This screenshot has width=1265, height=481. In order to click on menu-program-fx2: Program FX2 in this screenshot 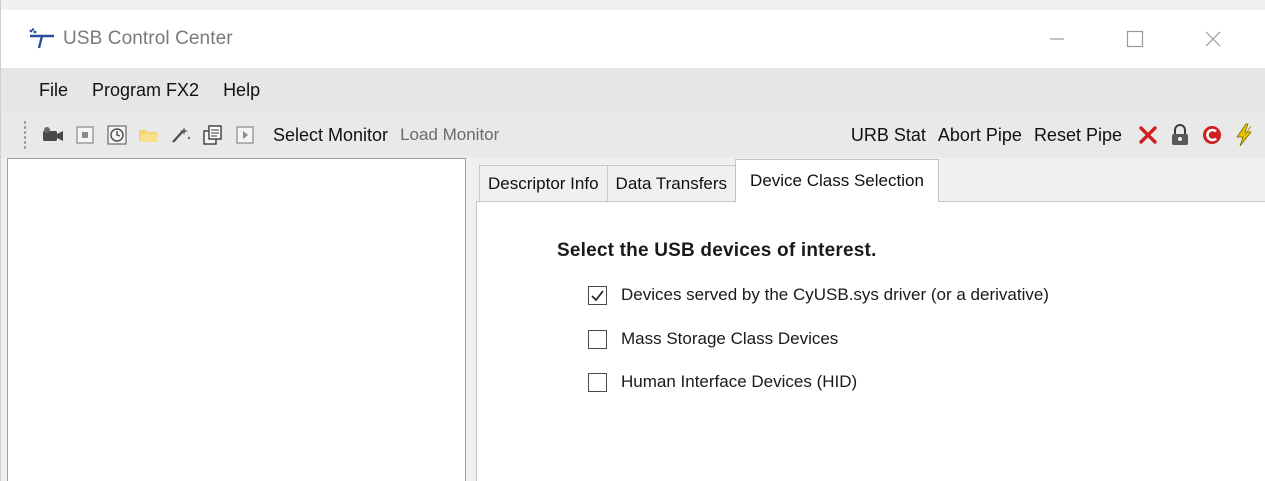, I will do `click(145, 90)`.